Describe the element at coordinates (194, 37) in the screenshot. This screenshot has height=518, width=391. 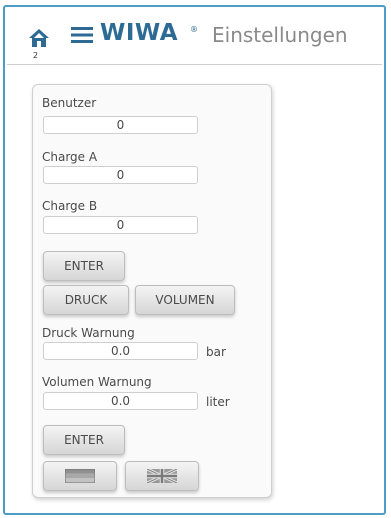
I see `header-bar: 2 WIWA ® Einstellungen` at that location.